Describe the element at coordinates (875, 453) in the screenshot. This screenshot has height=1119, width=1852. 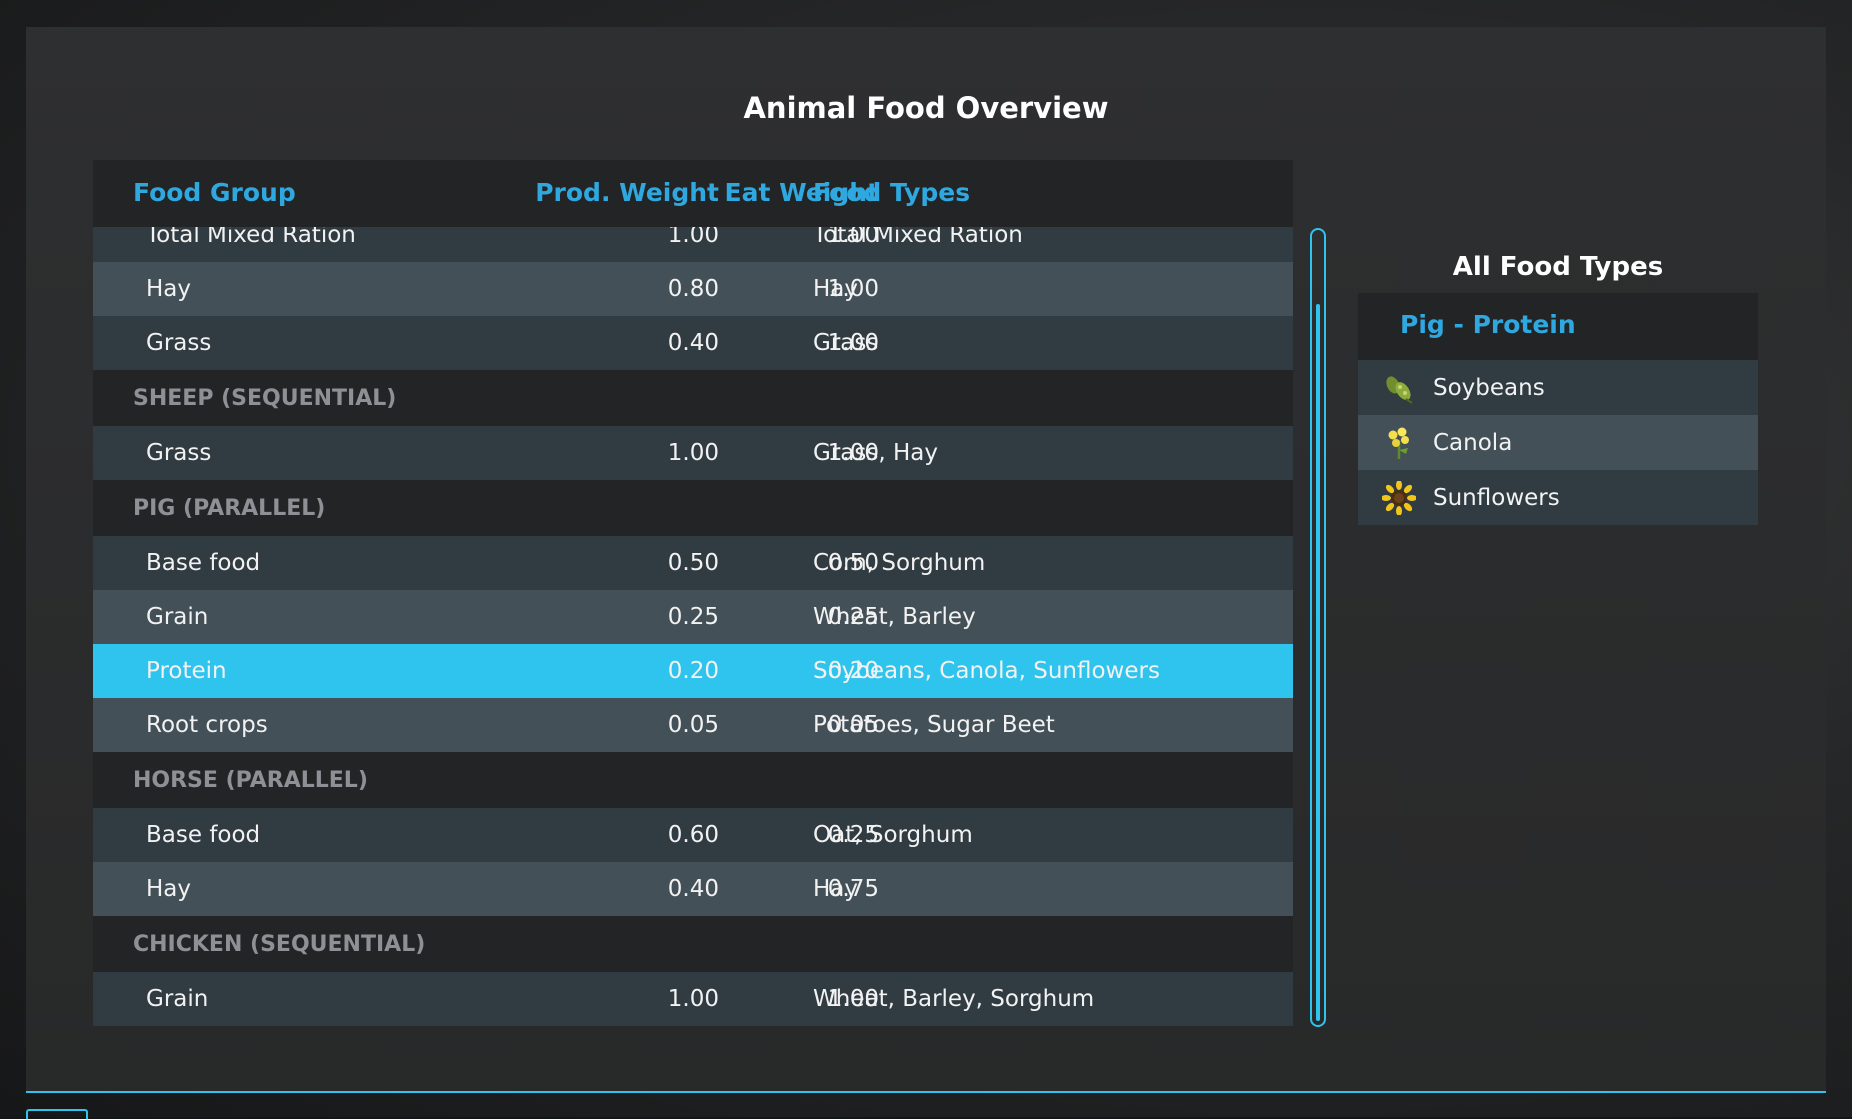
I see `food-types-cell: Grass, Hay` at that location.